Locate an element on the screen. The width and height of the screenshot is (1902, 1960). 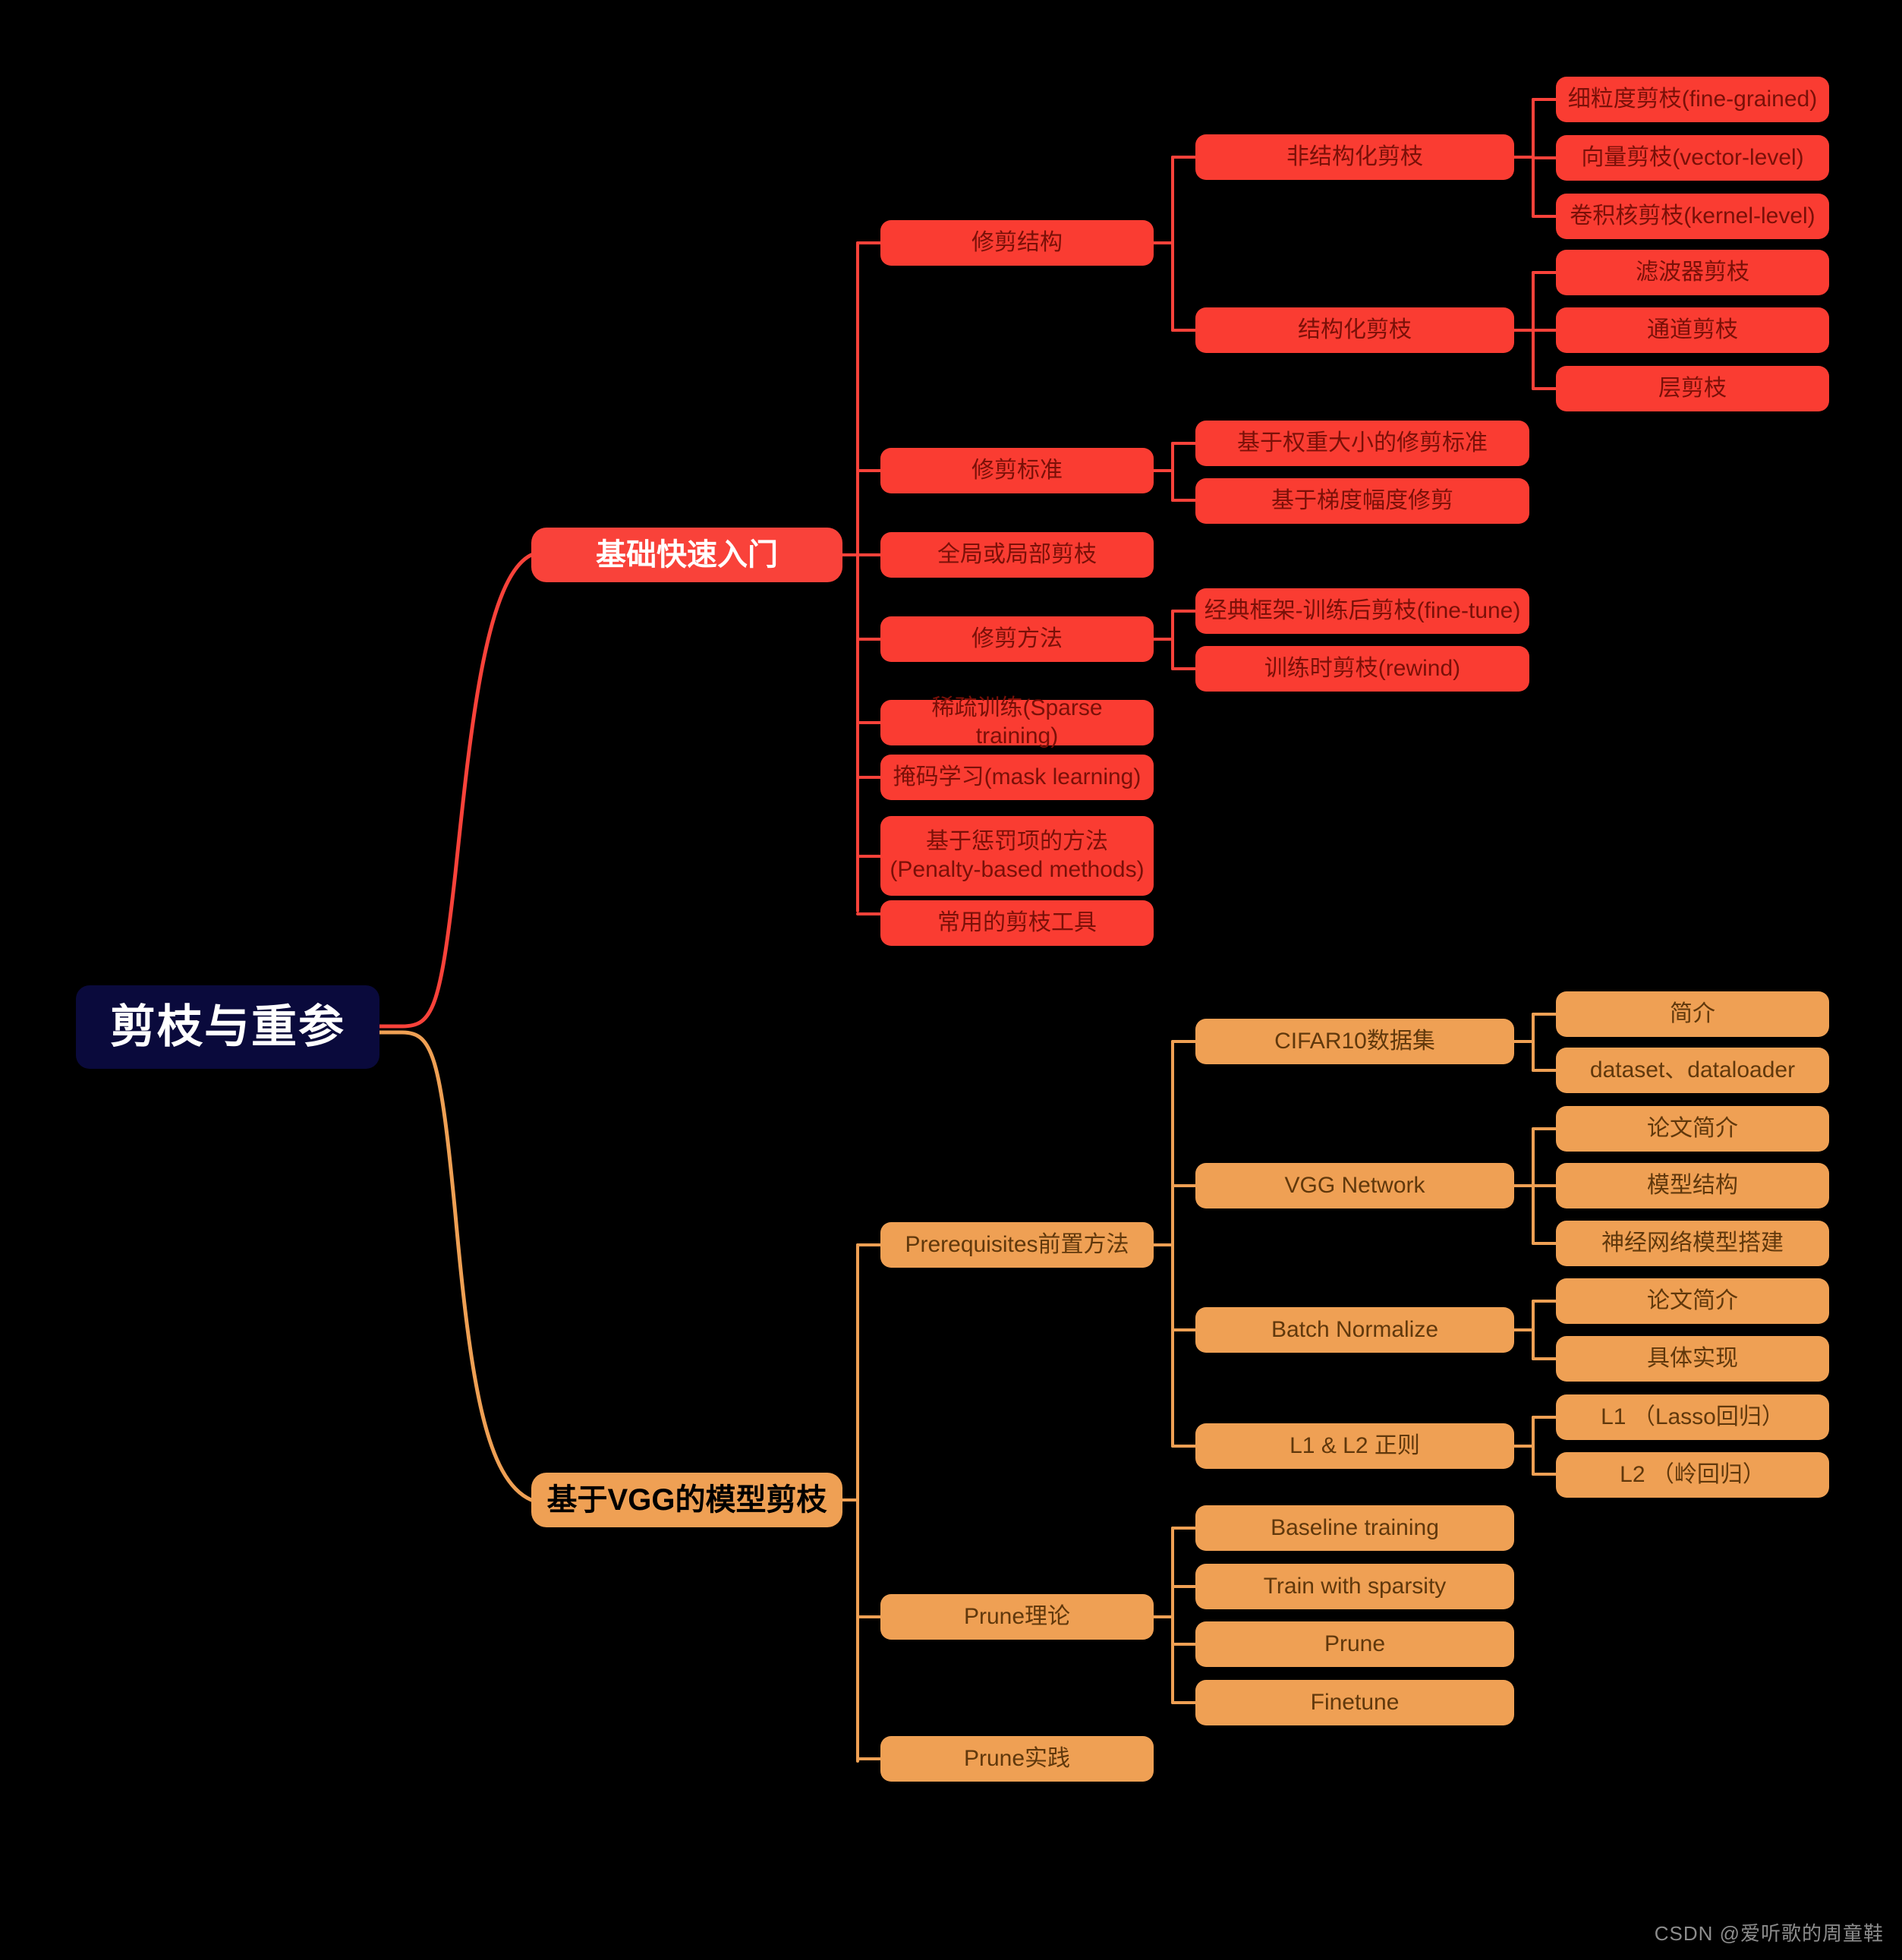
node-global-or-local-pruning: 全局或局部剪枝 is located at coordinates (1017, 555).